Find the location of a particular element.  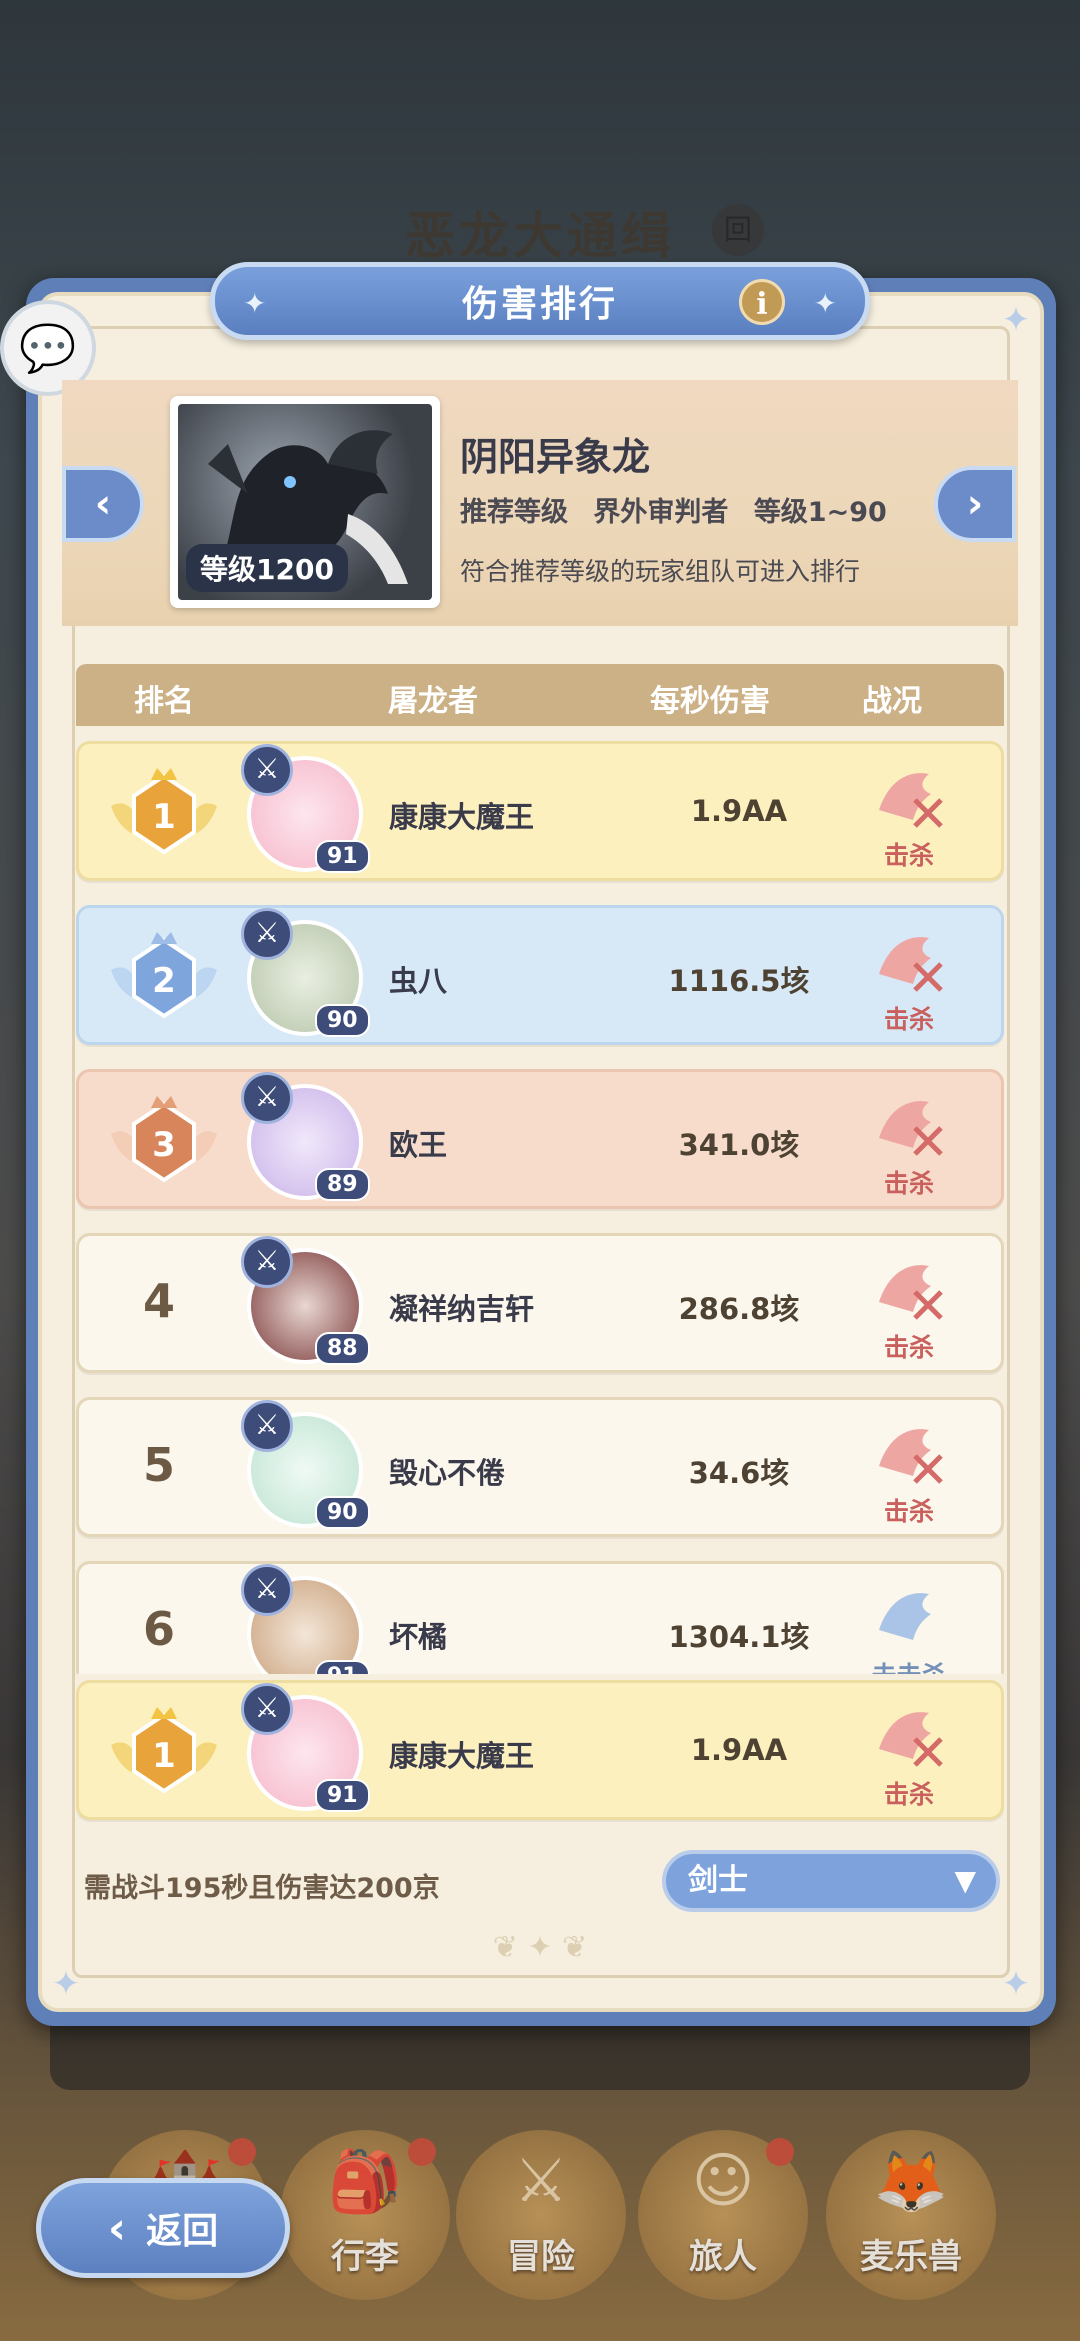

nav-pets: 🦊 麦乐兽 is located at coordinates (911, 2215).